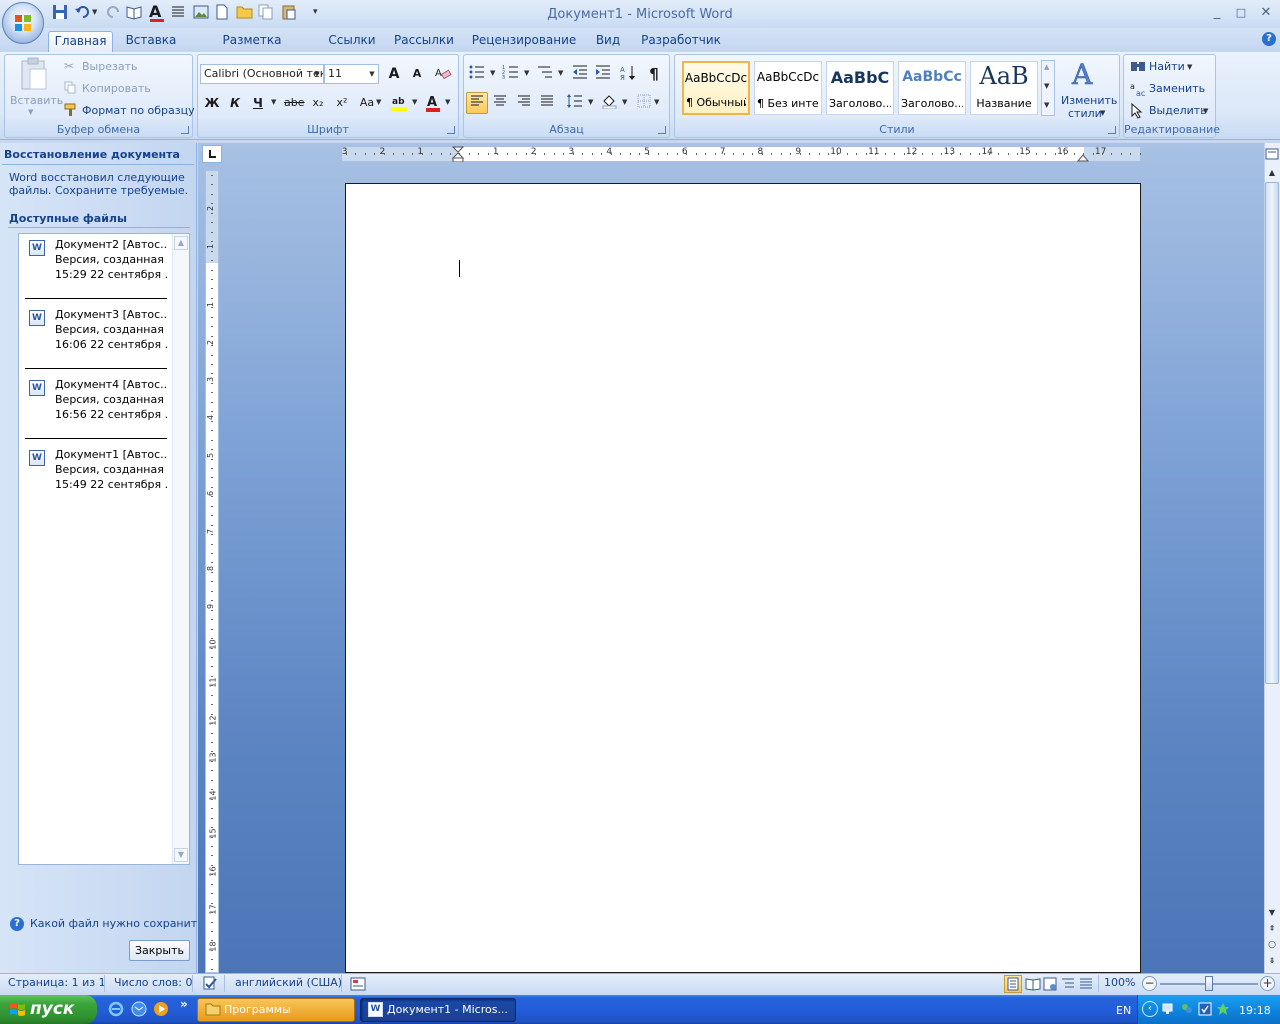  What do you see at coordinates (273, 102) in the screenshot?
I see `underline-dropdown-icon: ▼` at bounding box center [273, 102].